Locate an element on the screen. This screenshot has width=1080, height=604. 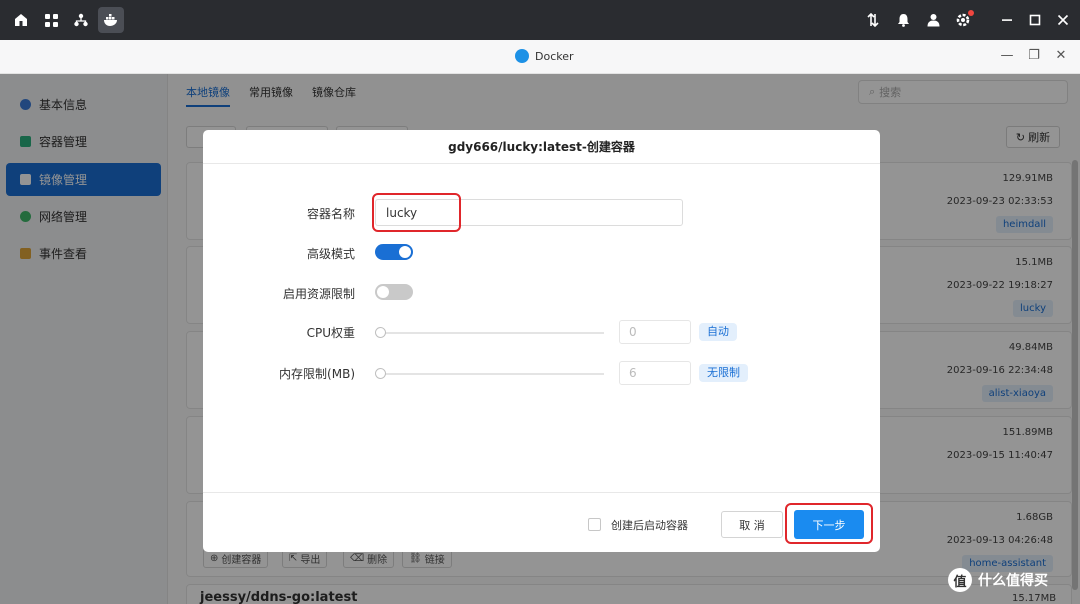
container-name-input is located at coordinates (529, 212).